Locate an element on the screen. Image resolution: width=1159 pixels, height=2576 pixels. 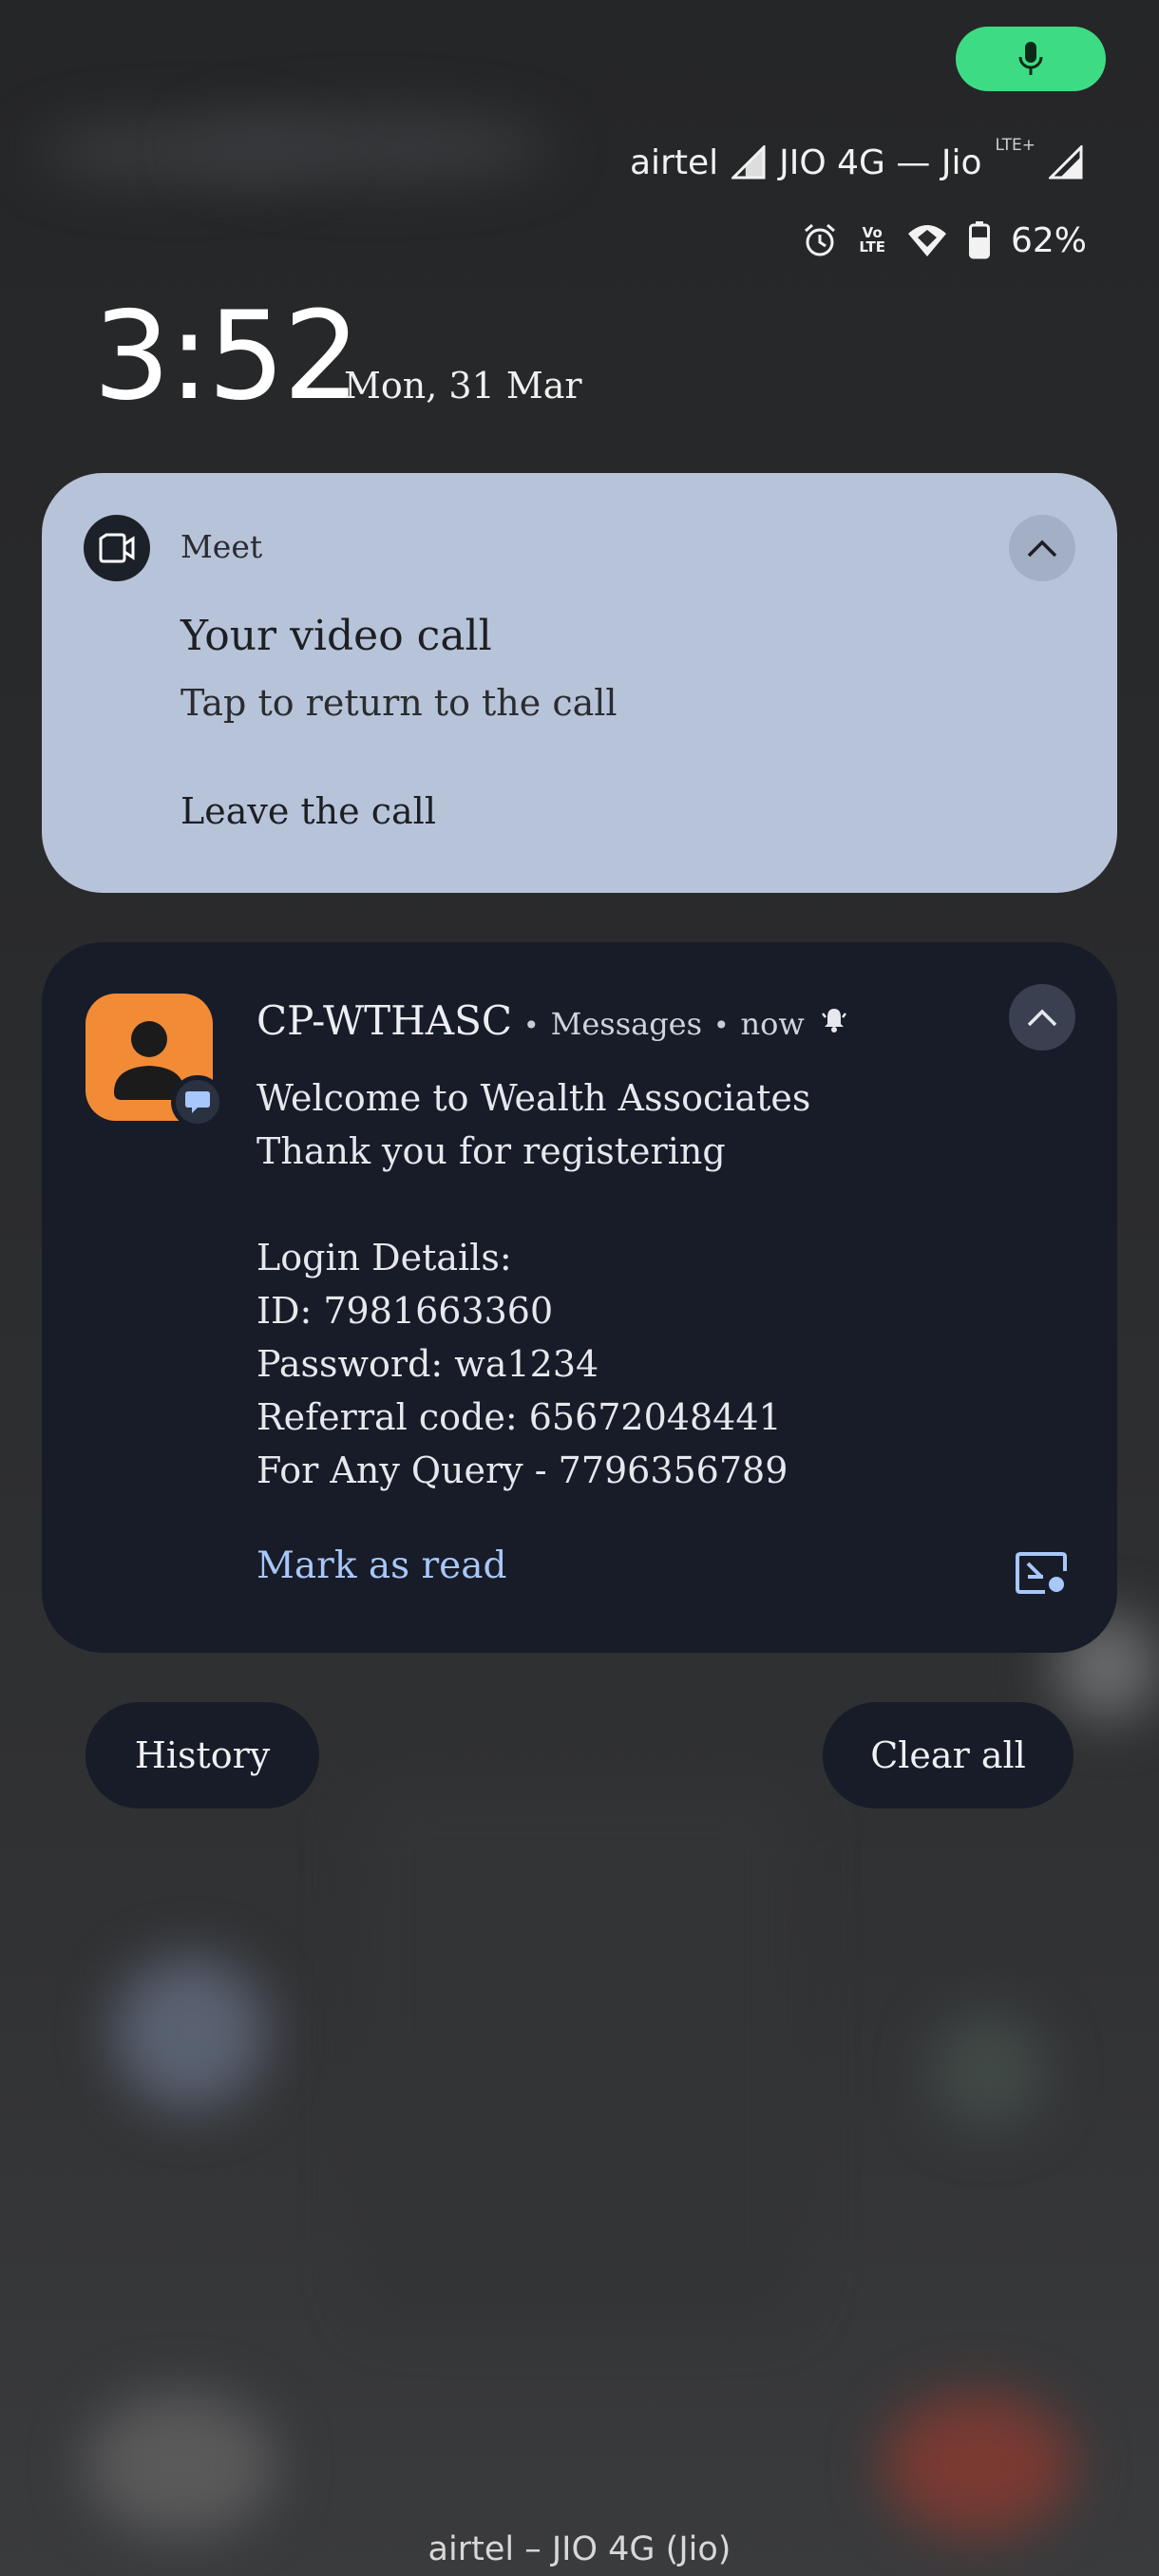
message-line: ID: 7981663360 is located at coordinates (405, 1311).